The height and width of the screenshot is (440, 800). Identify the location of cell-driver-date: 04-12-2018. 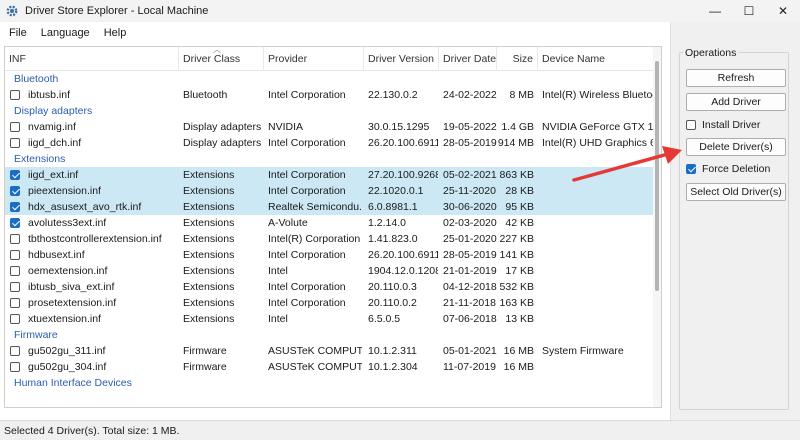
(470, 287).